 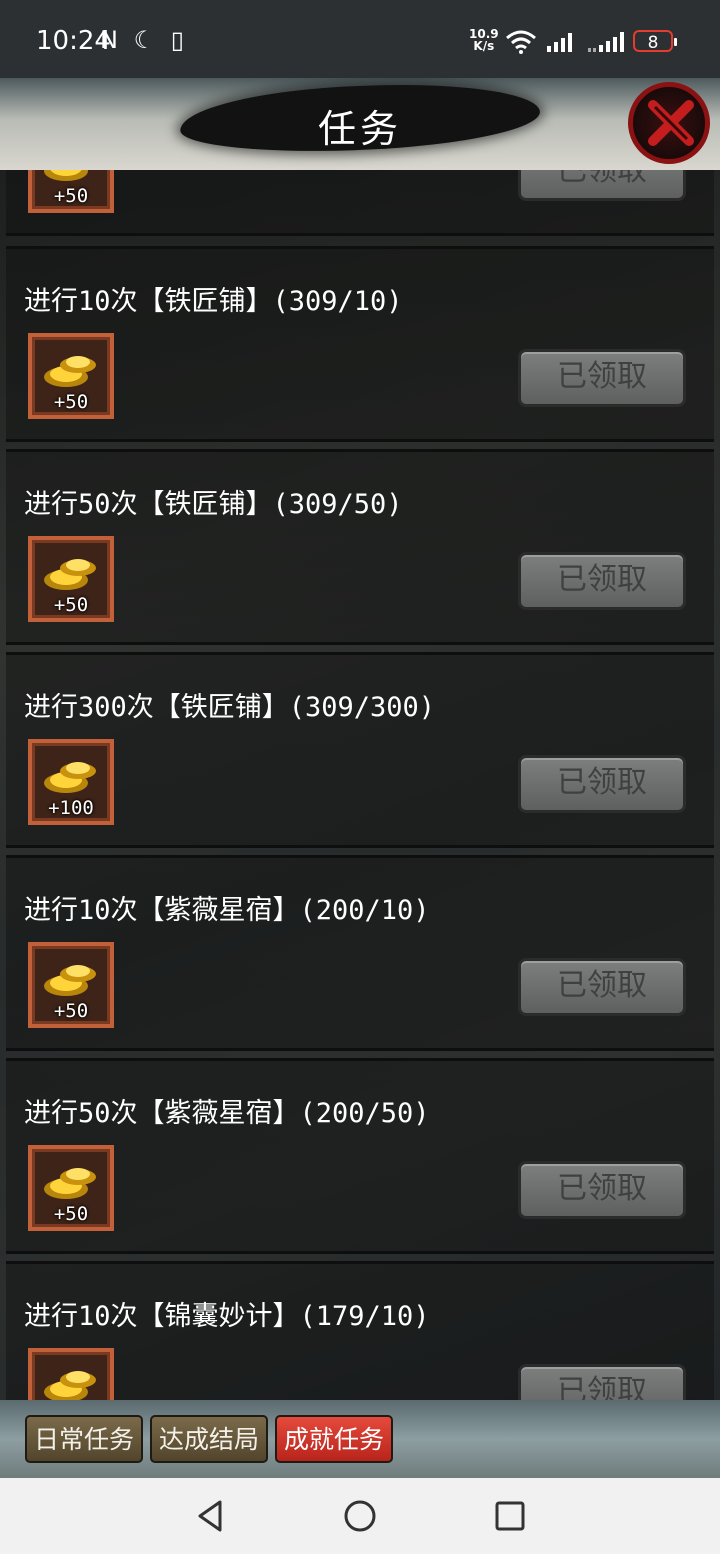 What do you see at coordinates (144, 40) in the screenshot?
I see `notification-icons: N ☾ ▯` at bounding box center [144, 40].